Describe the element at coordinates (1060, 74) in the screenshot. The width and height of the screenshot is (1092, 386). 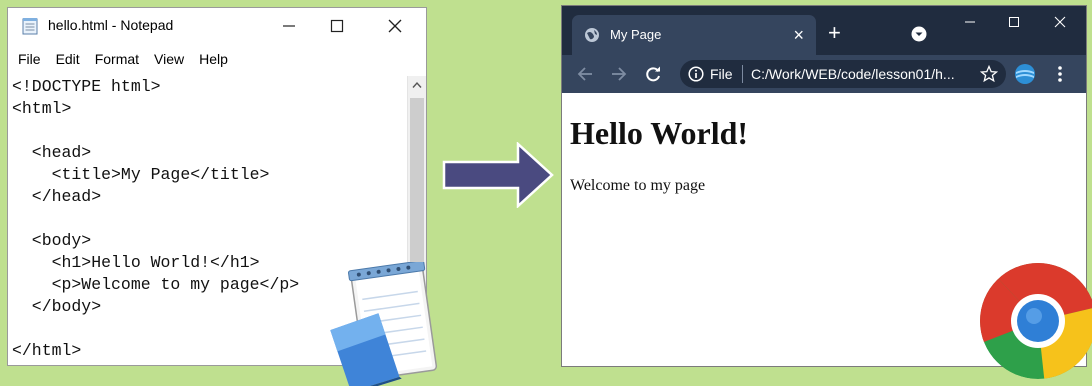
I see `menu-dots-icon` at that location.